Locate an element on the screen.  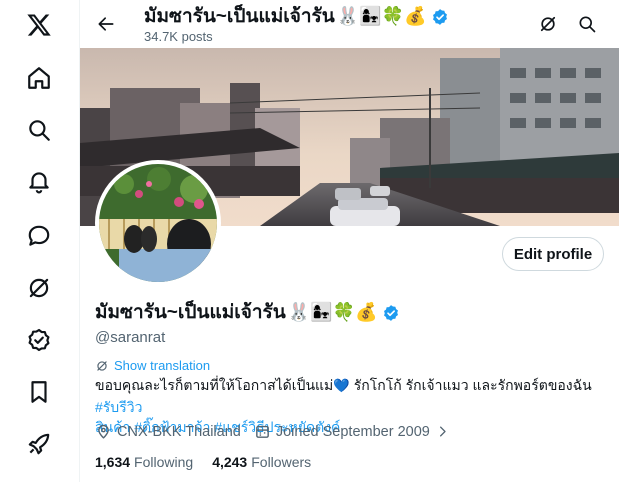
profile-avatar is located at coordinates (158, 223).